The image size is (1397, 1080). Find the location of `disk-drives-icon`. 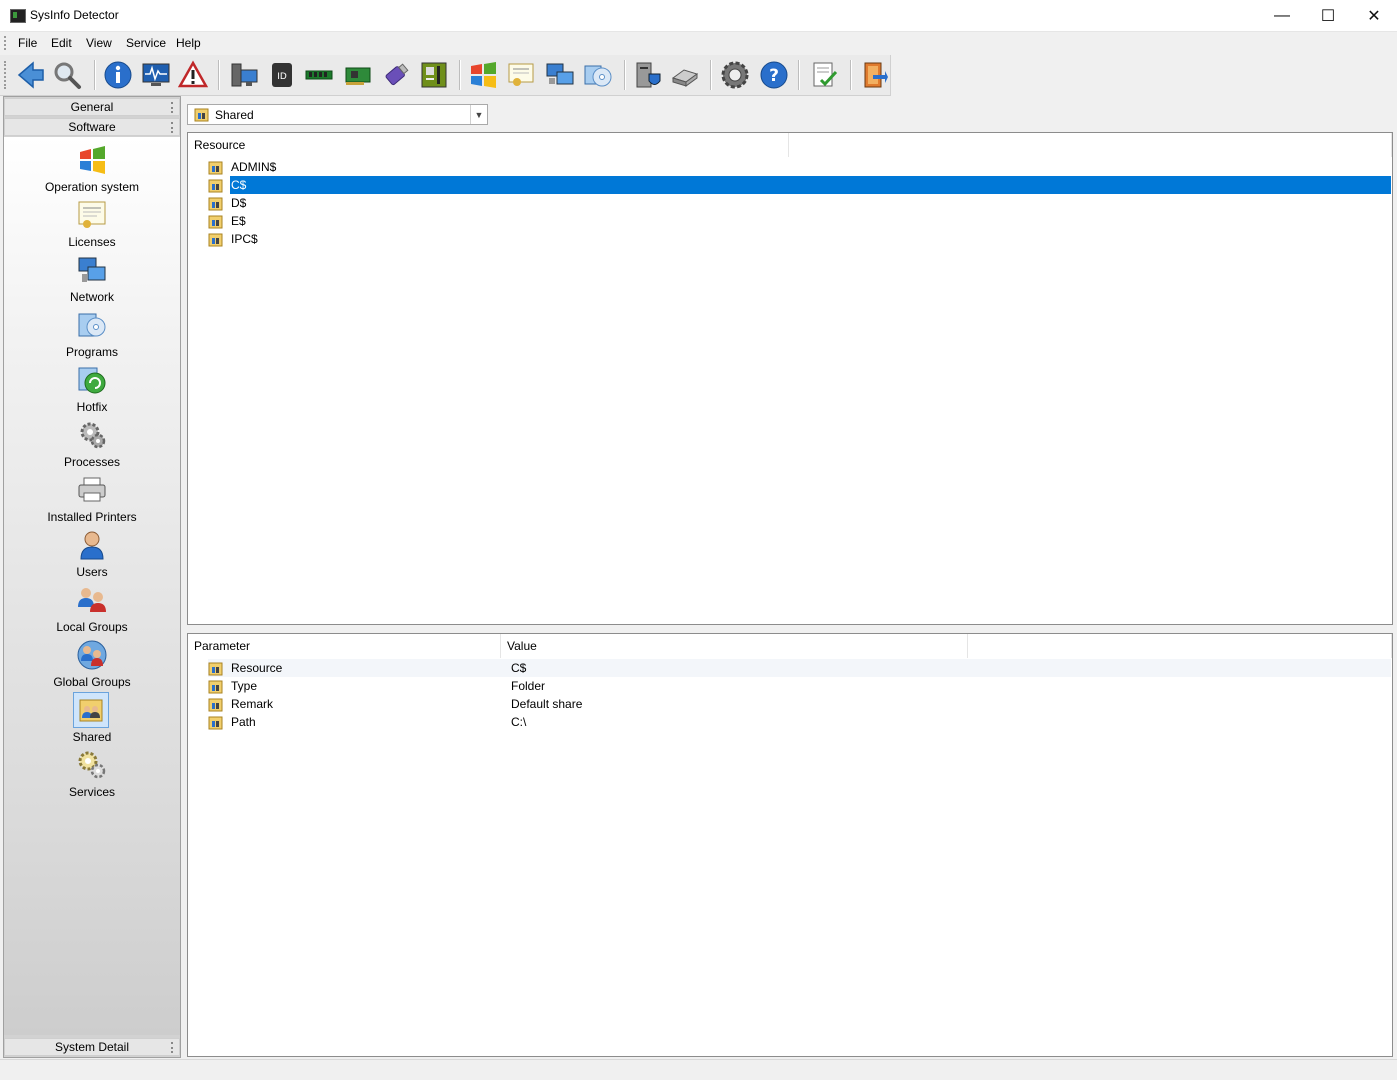

disk-drives-icon is located at coordinates (685, 75).